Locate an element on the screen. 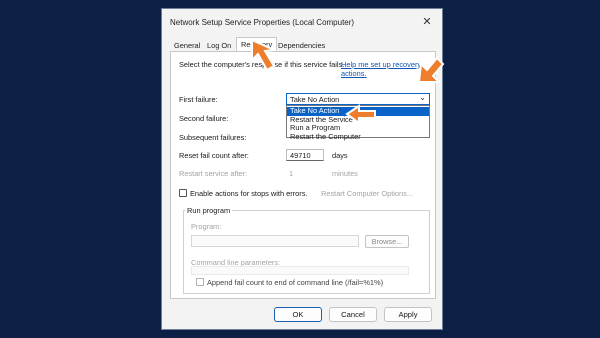 Image resolution: width=600 pixels, height=338 pixels. reset-fail-count-value: 49710 is located at coordinates (300, 155).